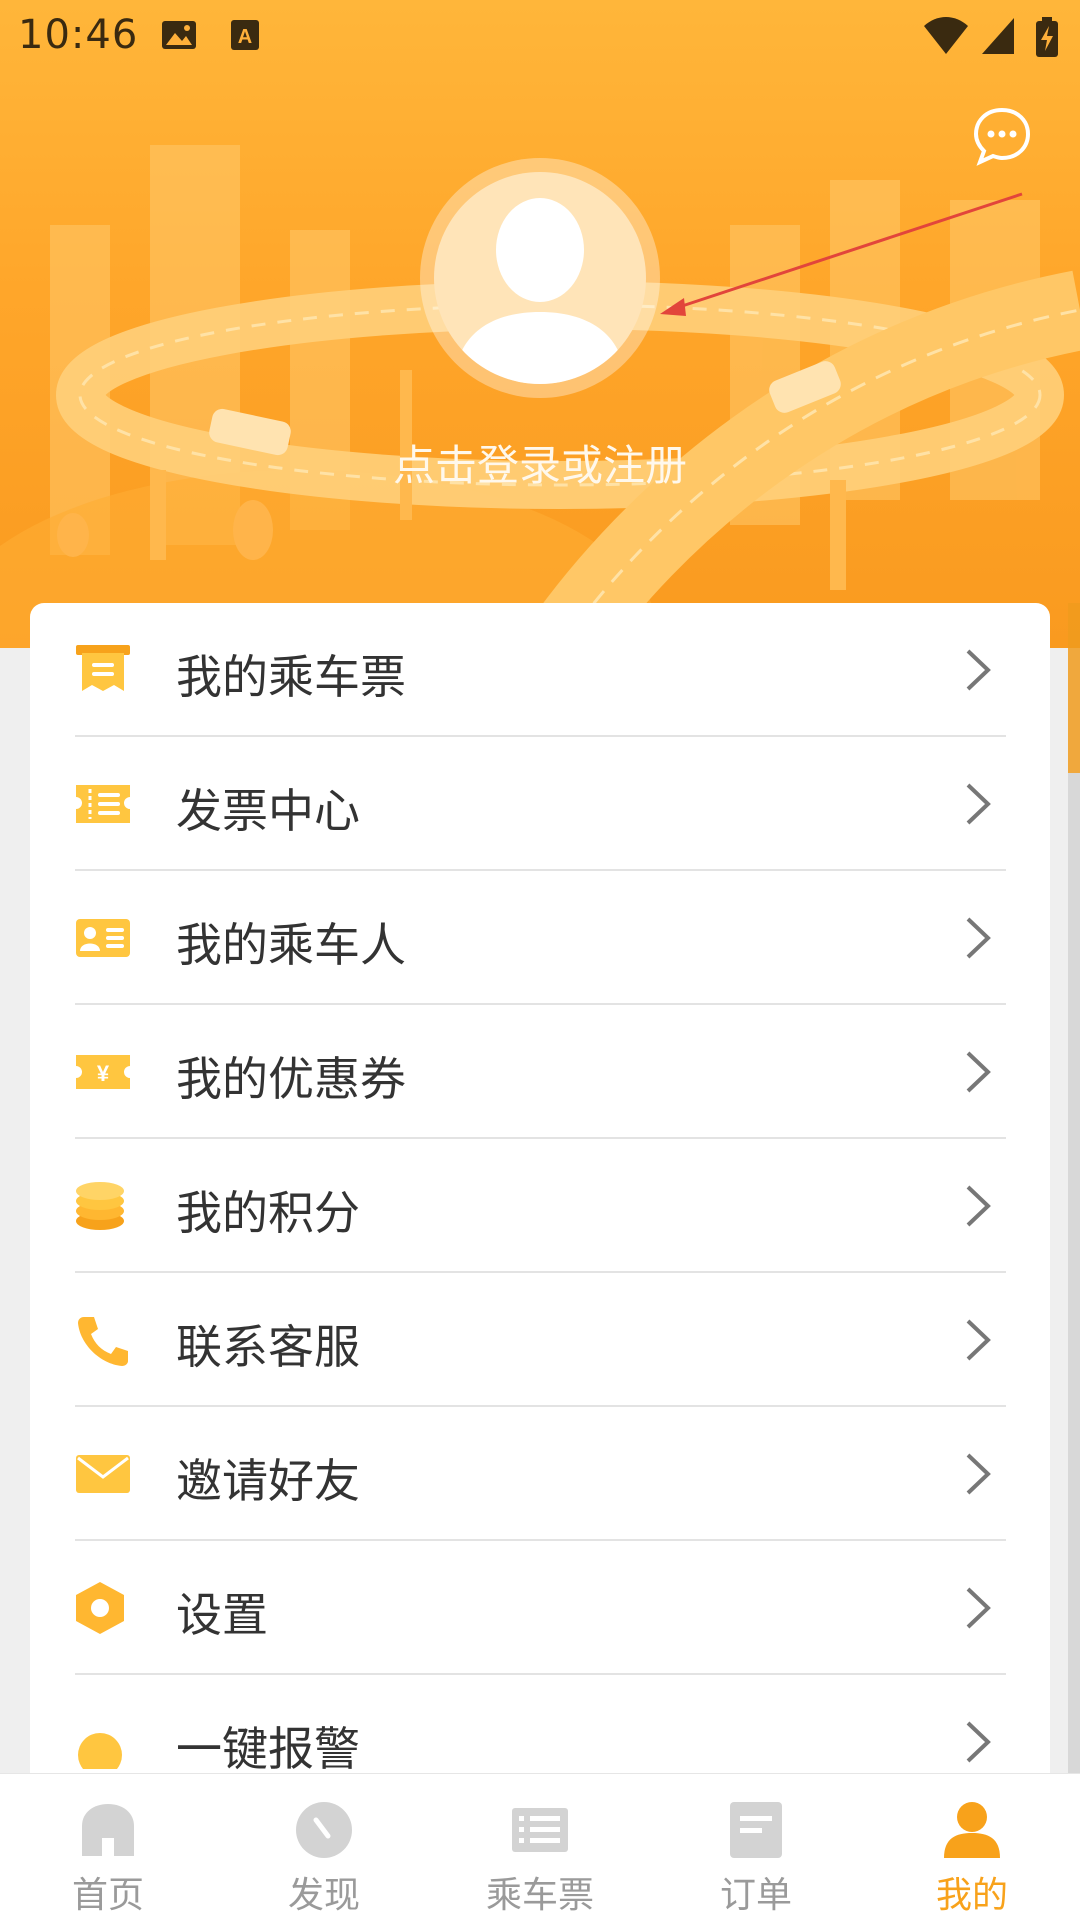 The image size is (1080, 1920). I want to click on menu-label: 我的积分, so click(268, 1213).